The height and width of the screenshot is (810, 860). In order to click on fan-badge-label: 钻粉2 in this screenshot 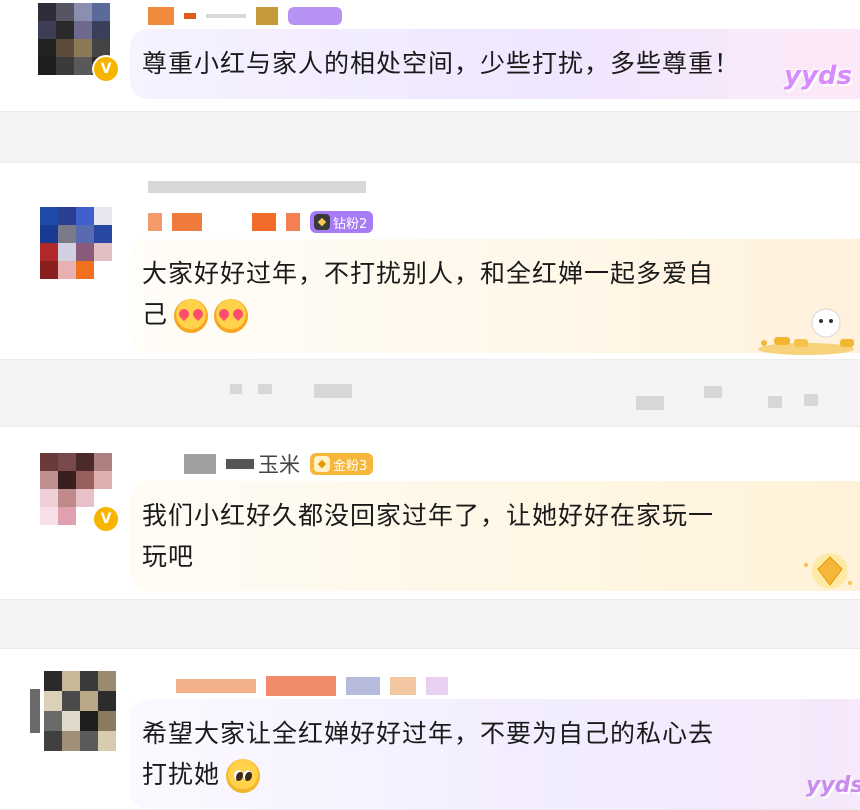, I will do `click(350, 224)`.